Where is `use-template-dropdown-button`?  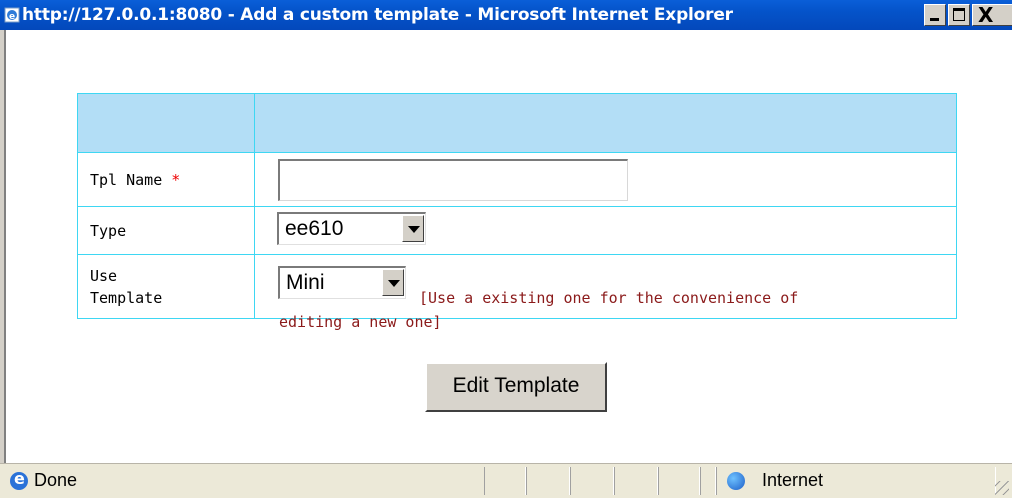 use-template-dropdown-button is located at coordinates (393, 282).